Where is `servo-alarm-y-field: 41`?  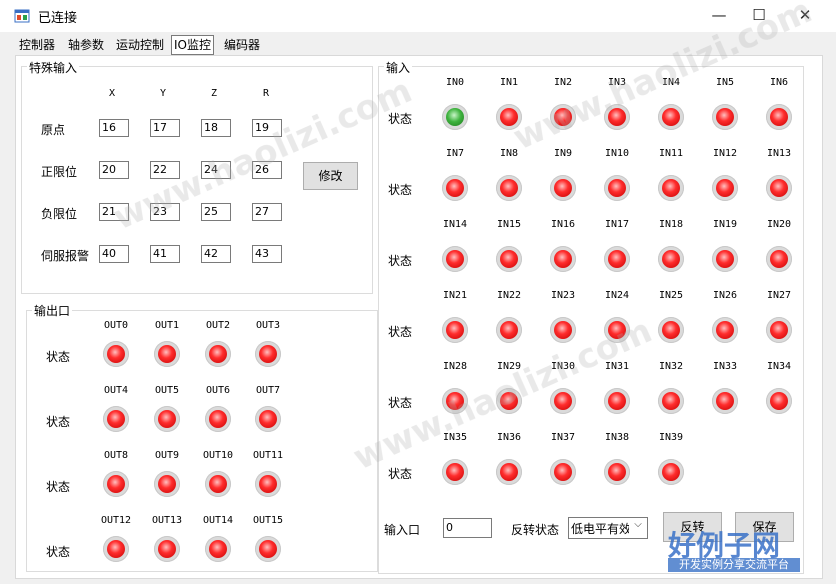 servo-alarm-y-field: 41 is located at coordinates (165, 254).